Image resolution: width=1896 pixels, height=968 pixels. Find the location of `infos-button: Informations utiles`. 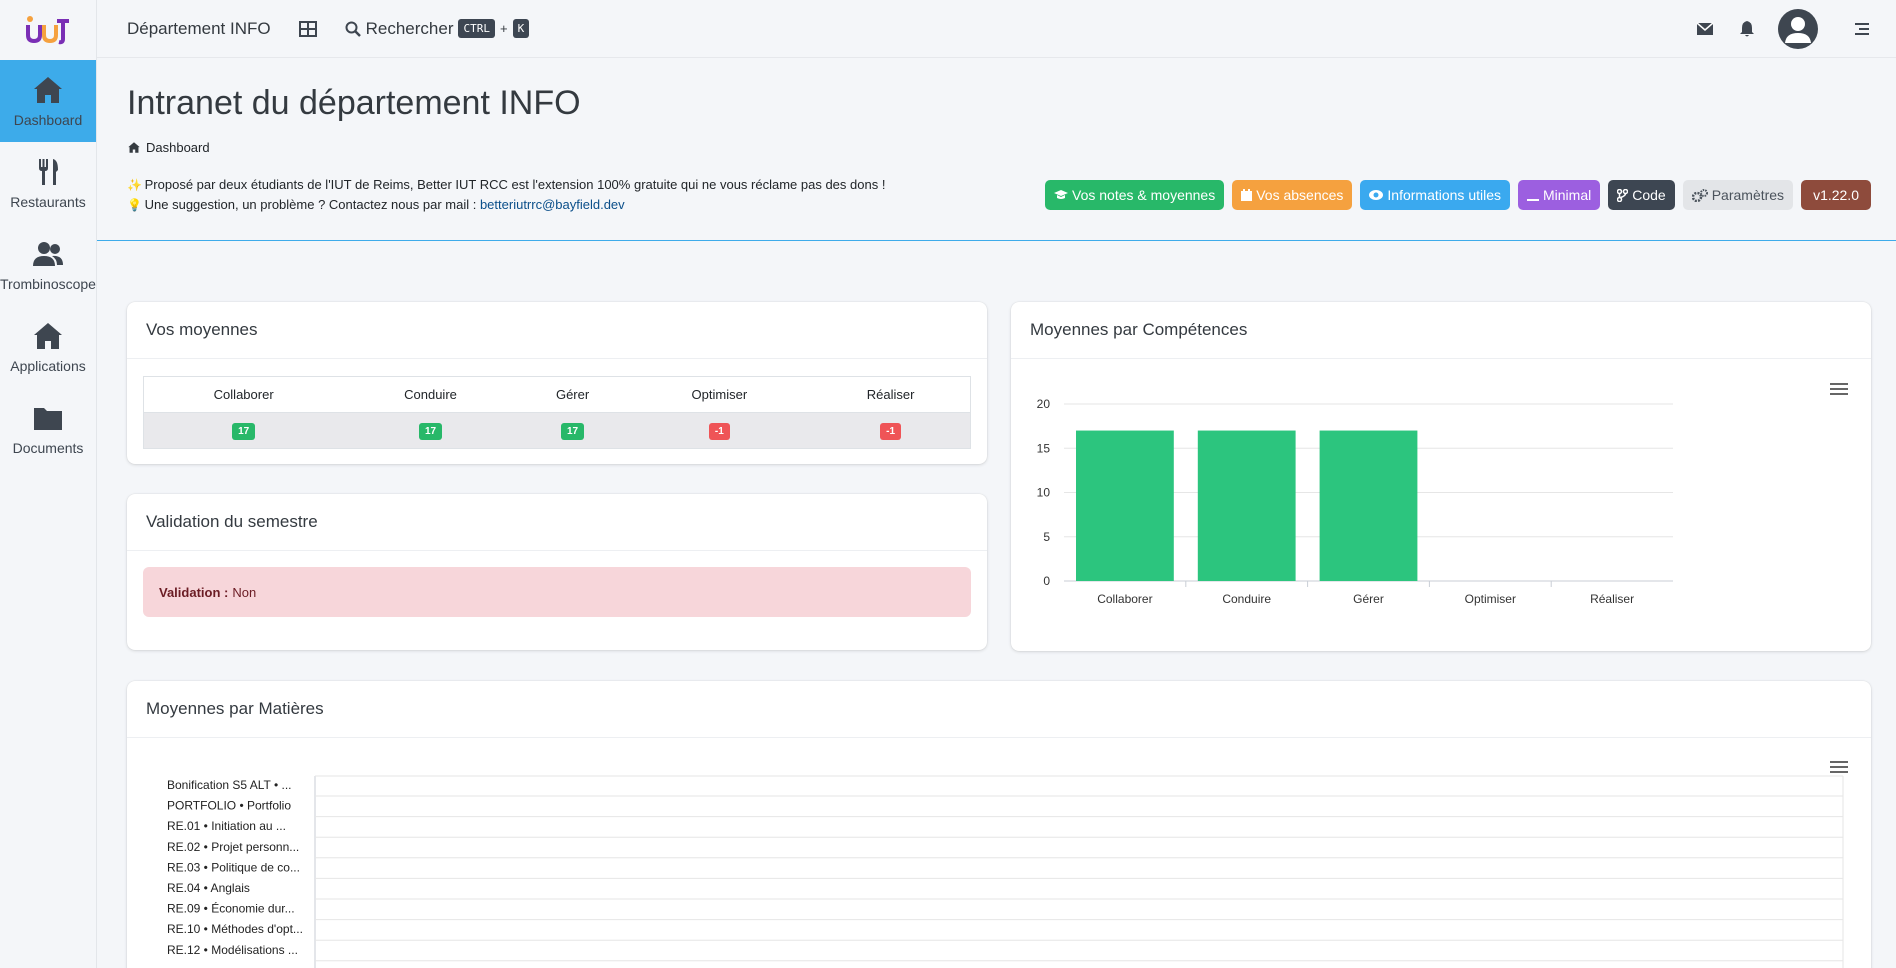

infos-button: Informations utiles is located at coordinates (1435, 195).